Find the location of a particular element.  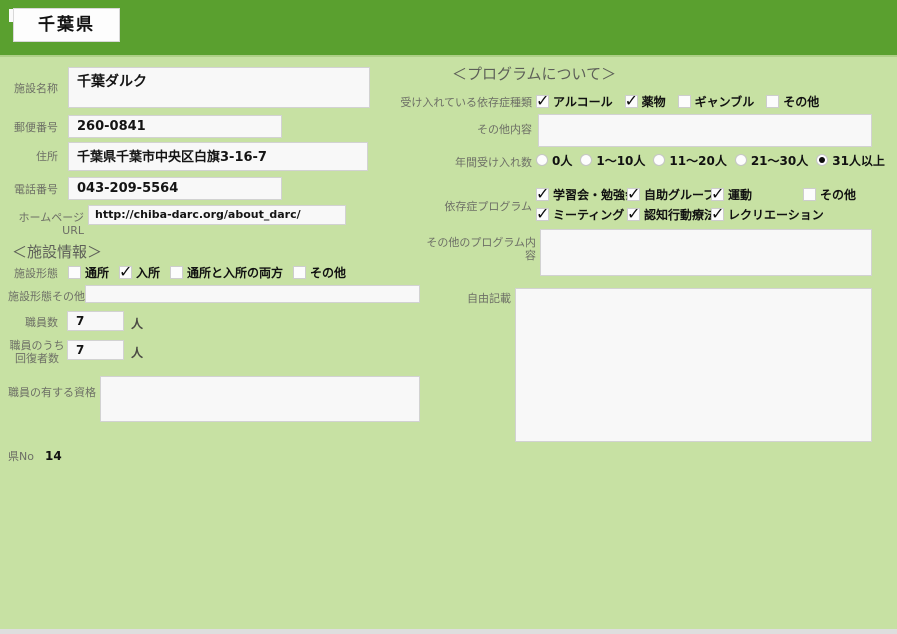

checkbox-label: アルコール is located at coordinates (583, 101).